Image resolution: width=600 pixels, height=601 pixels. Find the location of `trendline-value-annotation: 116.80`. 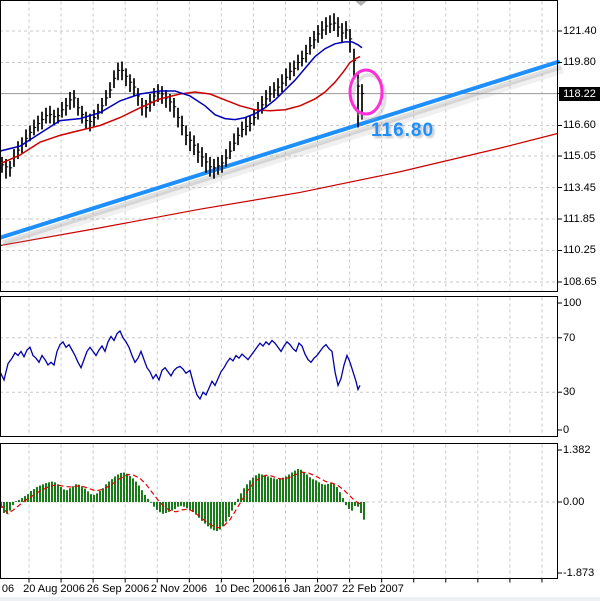

trendline-value-annotation: 116.80 is located at coordinates (403, 130).